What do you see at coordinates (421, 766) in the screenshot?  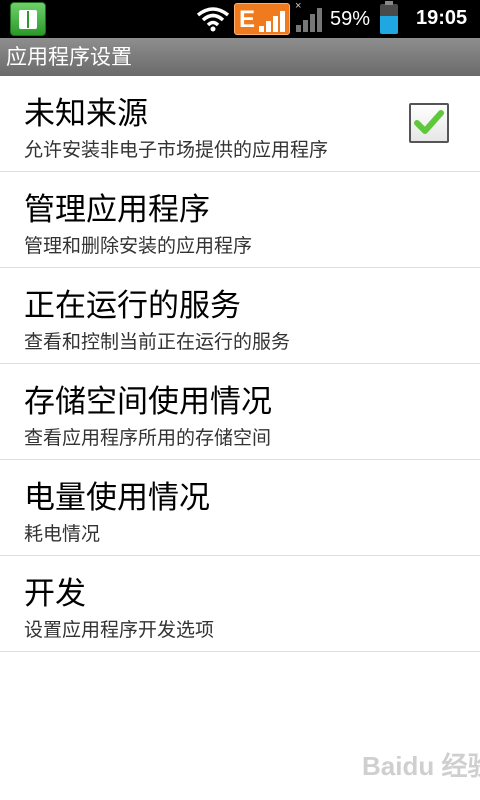 I see `watermark: Baidu 经验` at bounding box center [421, 766].